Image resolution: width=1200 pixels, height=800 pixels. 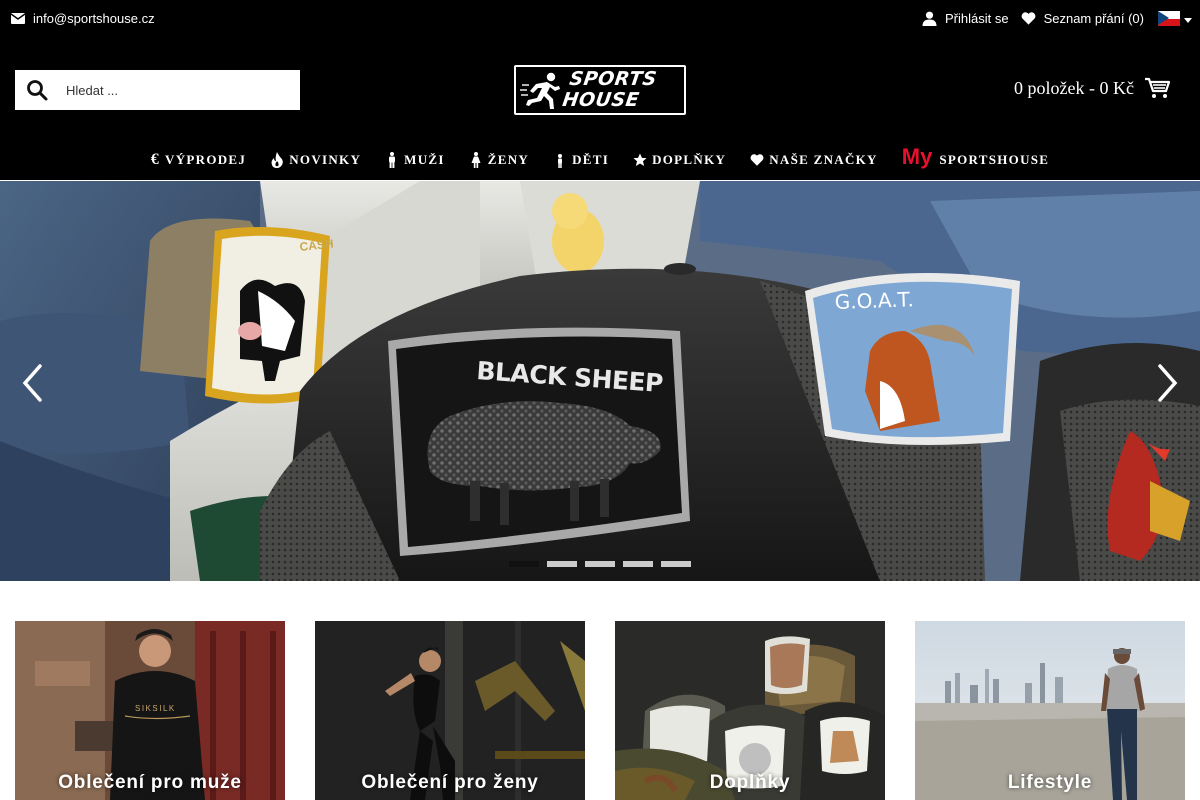 I want to click on nav-item-kids: DĚTI, so click(x=581, y=160).